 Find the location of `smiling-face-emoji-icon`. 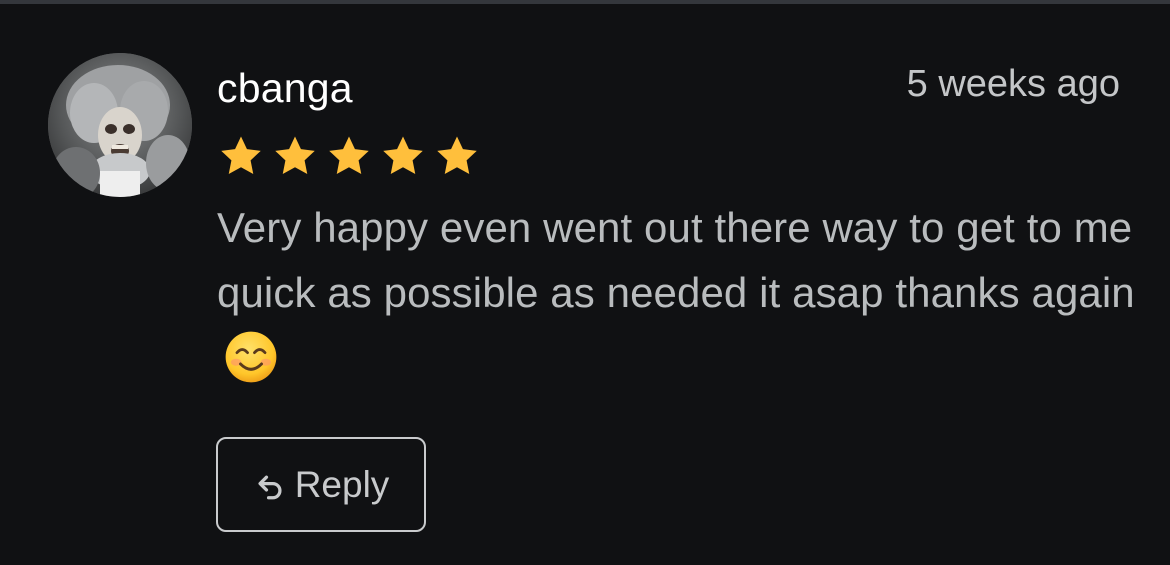

smiling-face-emoji-icon is located at coordinates (251, 357).